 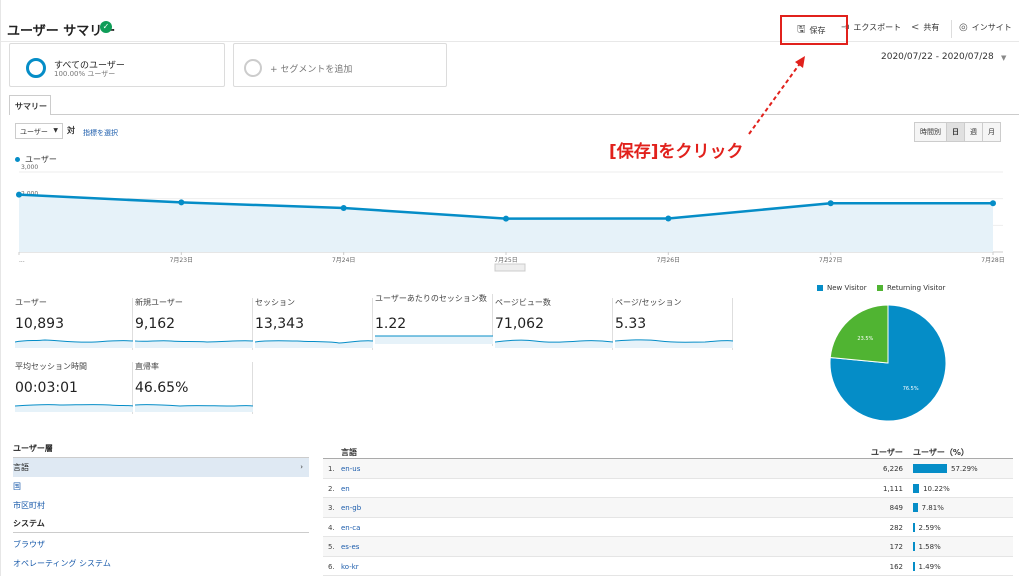 I want to click on language-link: en-ca, so click(x=350, y=528).